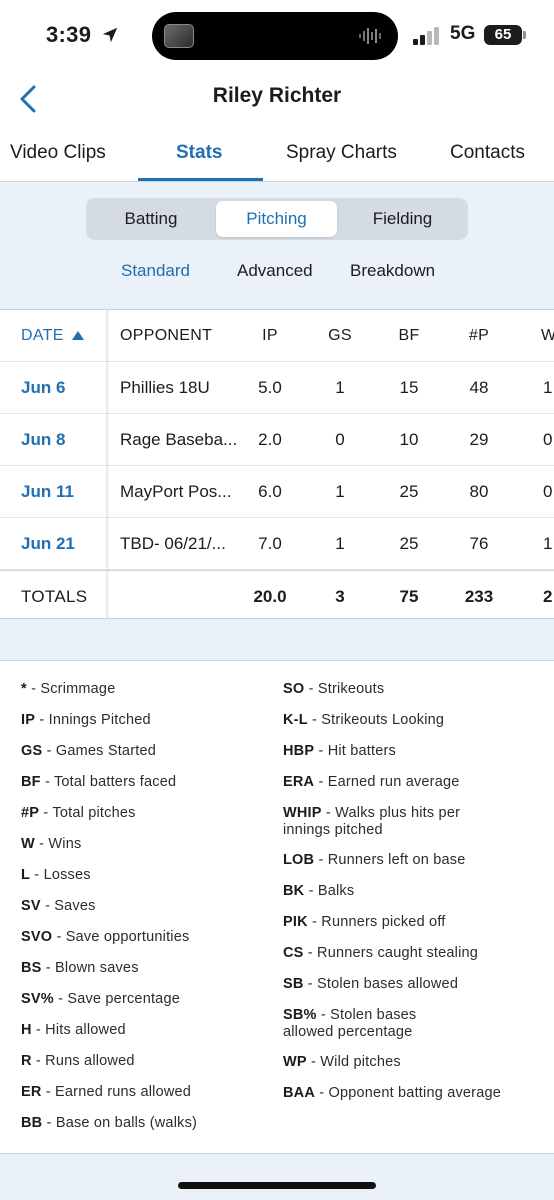 The width and height of the screenshot is (554, 1200). Describe the element at coordinates (342, 1062) in the screenshot. I see `legend-item: WP - Wild pitches` at that location.